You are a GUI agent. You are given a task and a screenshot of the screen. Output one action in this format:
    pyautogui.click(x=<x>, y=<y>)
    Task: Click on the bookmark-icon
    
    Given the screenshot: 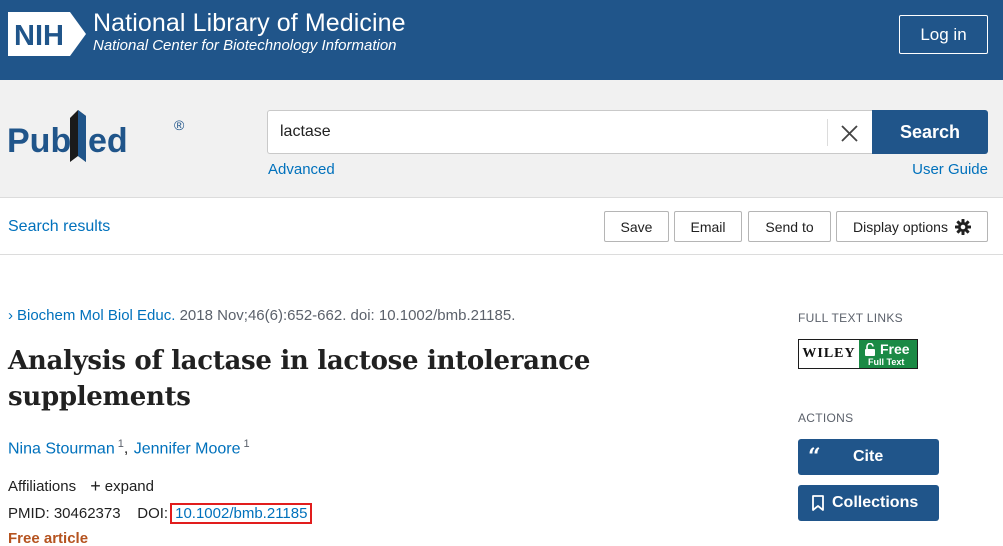 What is the action you would take?
    pyautogui.click(x=818, y=503)
    